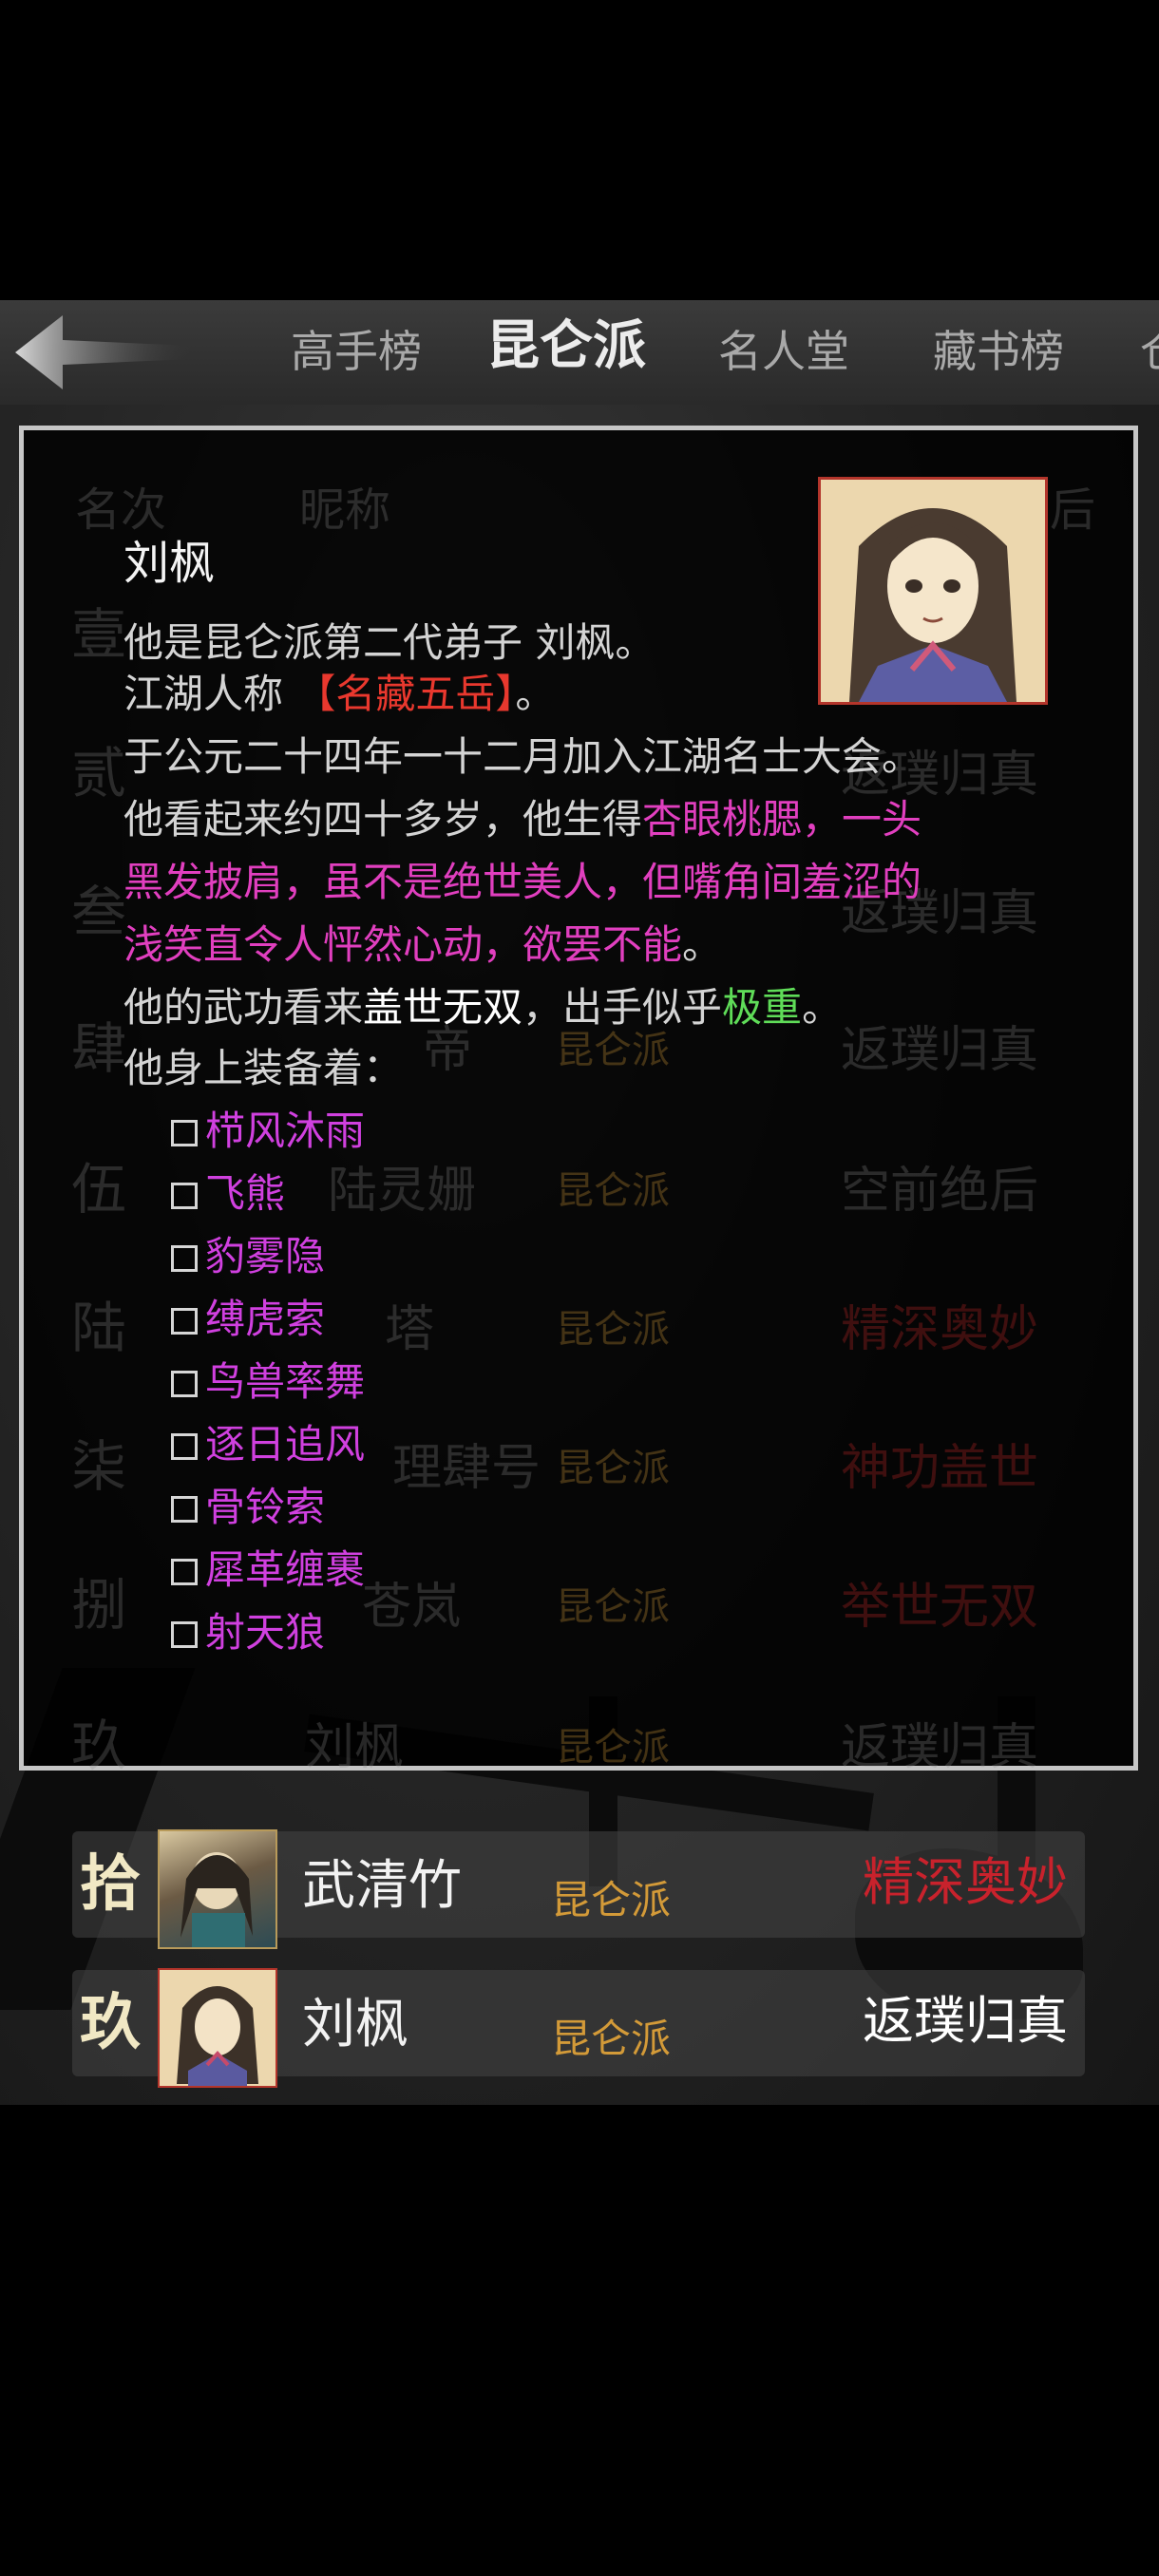 Image resolution: width=1159 pixels, height=2576 pixels. I want to click on equipment-item: 飞熊, so click(228, 1194).